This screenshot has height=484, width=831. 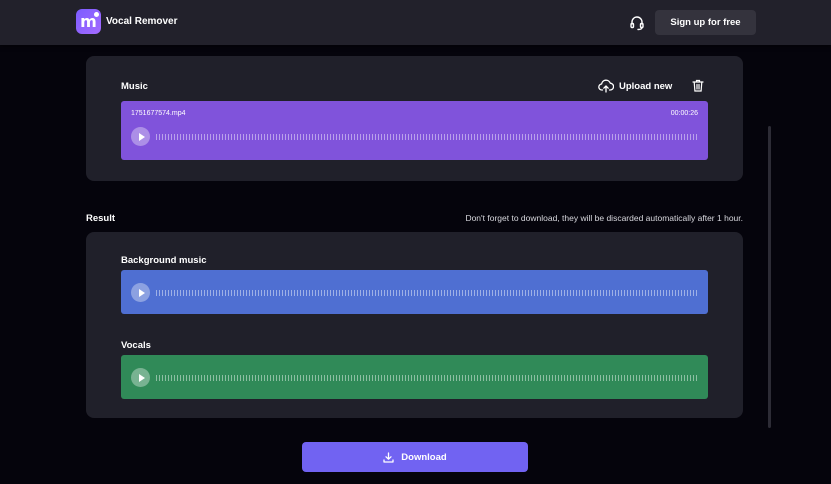 What do you see at coordinates (142, 21) in the screenshot?
I see `app-title: Vocal Remover` at bounding box center [142, 21].